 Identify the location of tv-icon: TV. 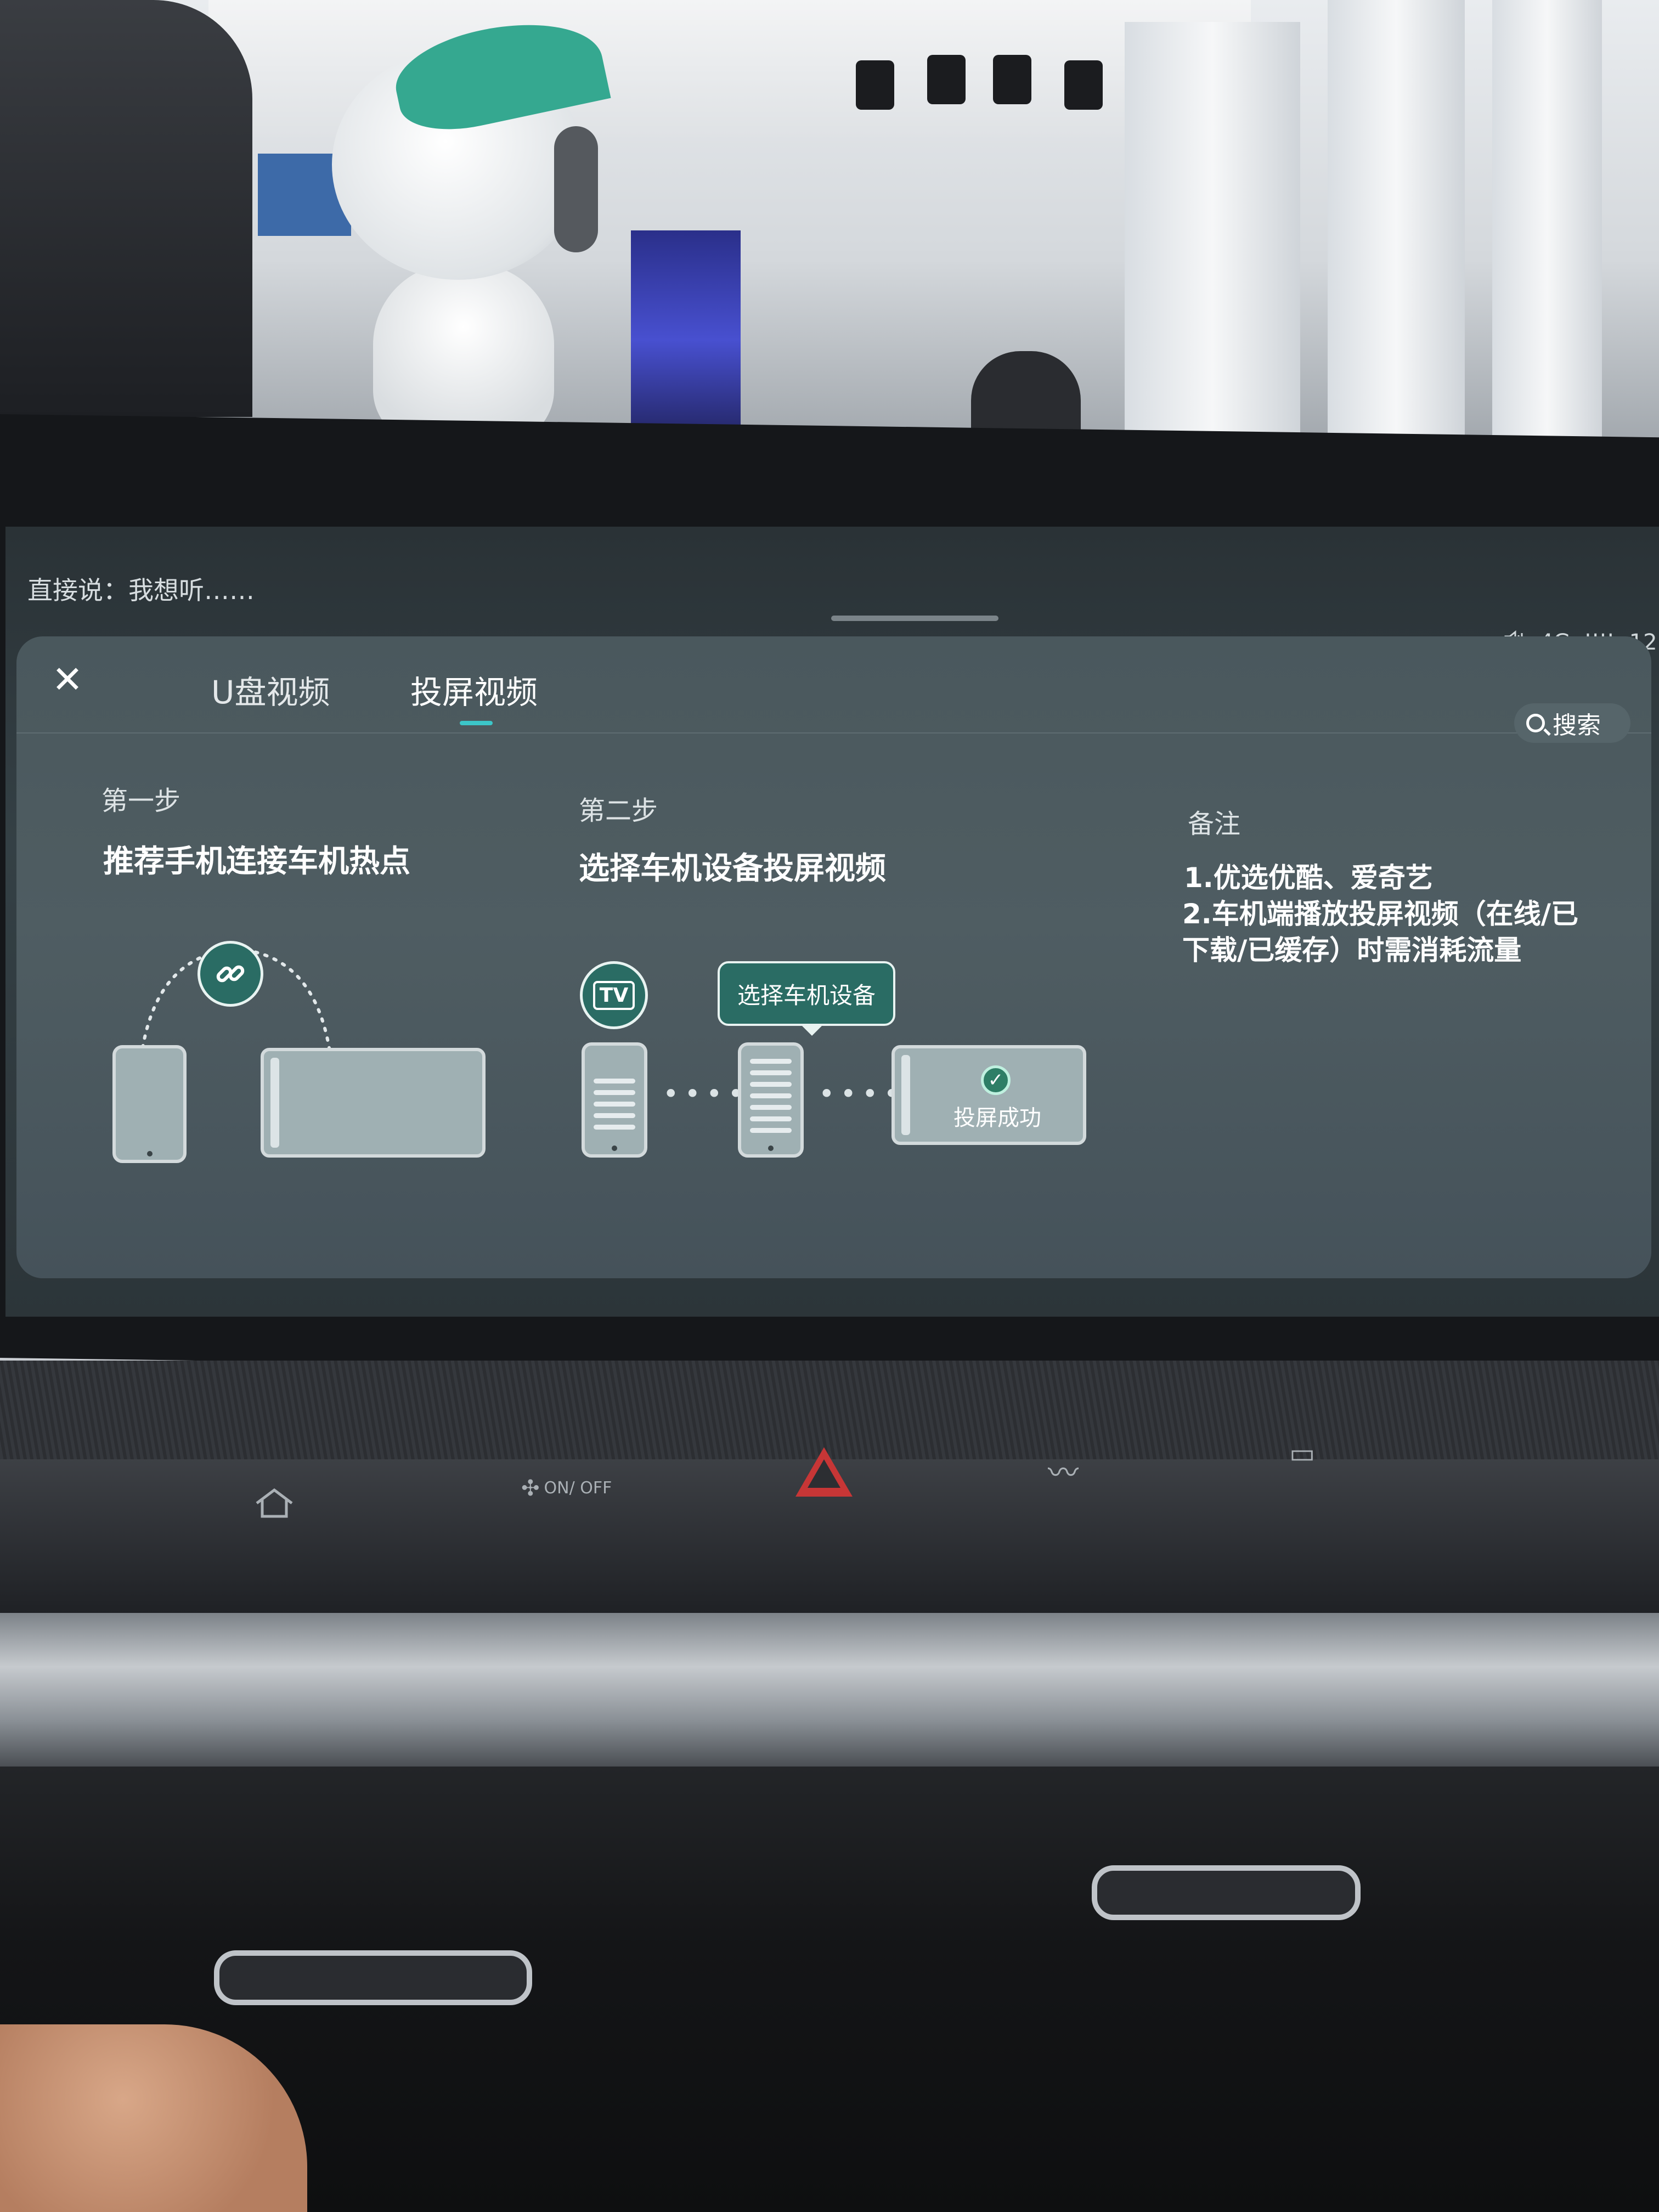
(614, 995).